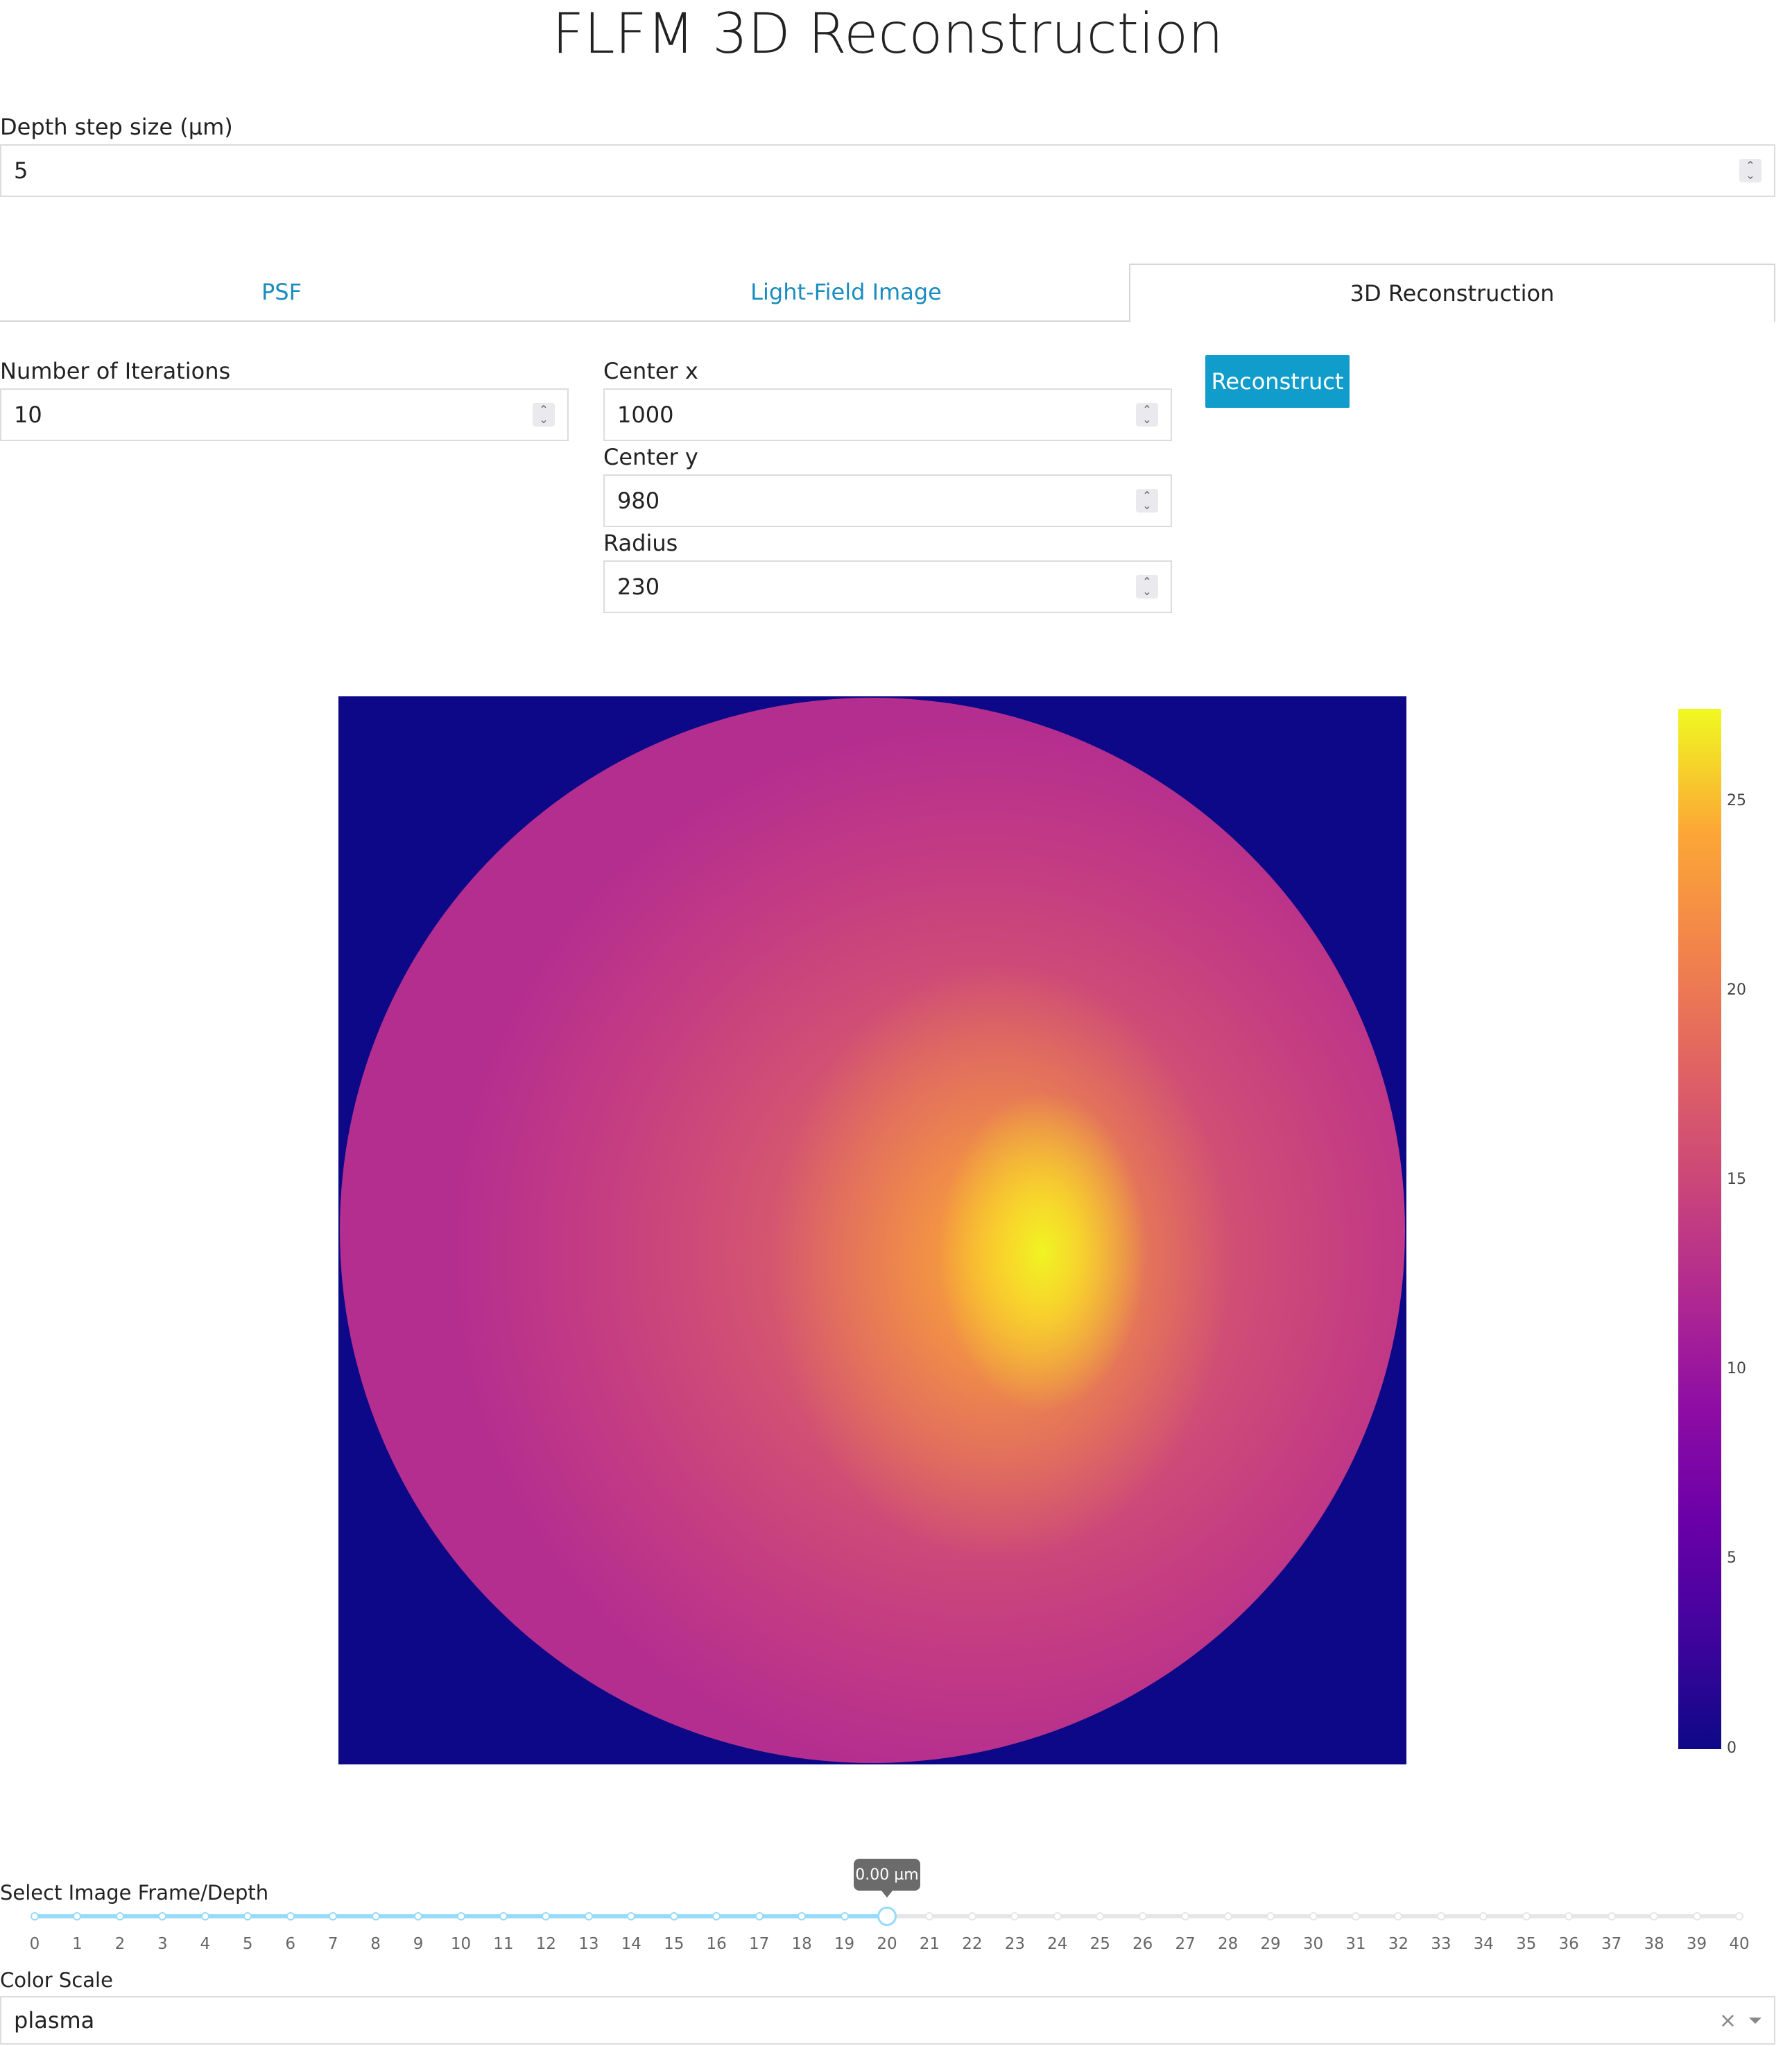 The width and height of the screenshot is (1792, 2046). I want to click on slider-mark-label: 23, so click(1014, 1944).